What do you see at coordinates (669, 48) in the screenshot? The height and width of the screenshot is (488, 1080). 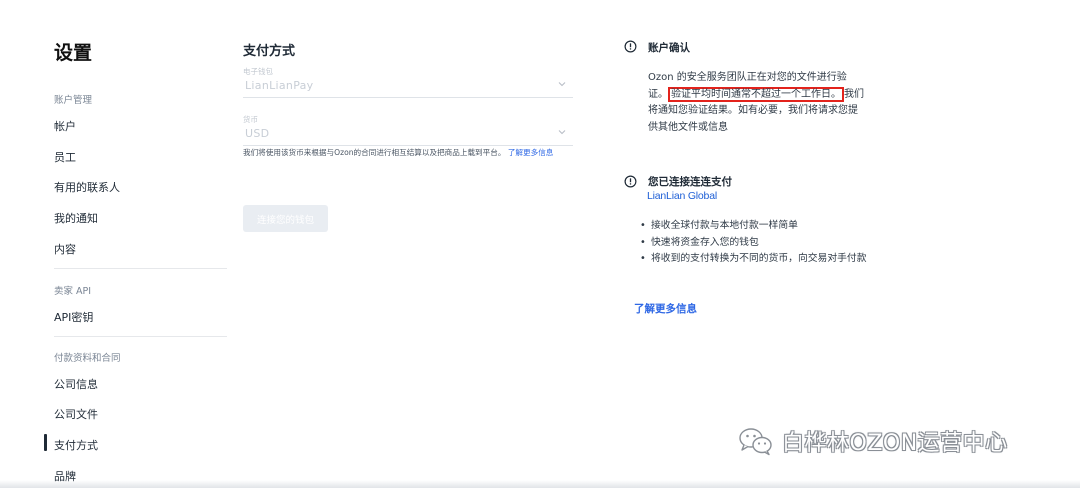 I see `account-confirm-title: 账户确认` at bounding box center [669, 48].